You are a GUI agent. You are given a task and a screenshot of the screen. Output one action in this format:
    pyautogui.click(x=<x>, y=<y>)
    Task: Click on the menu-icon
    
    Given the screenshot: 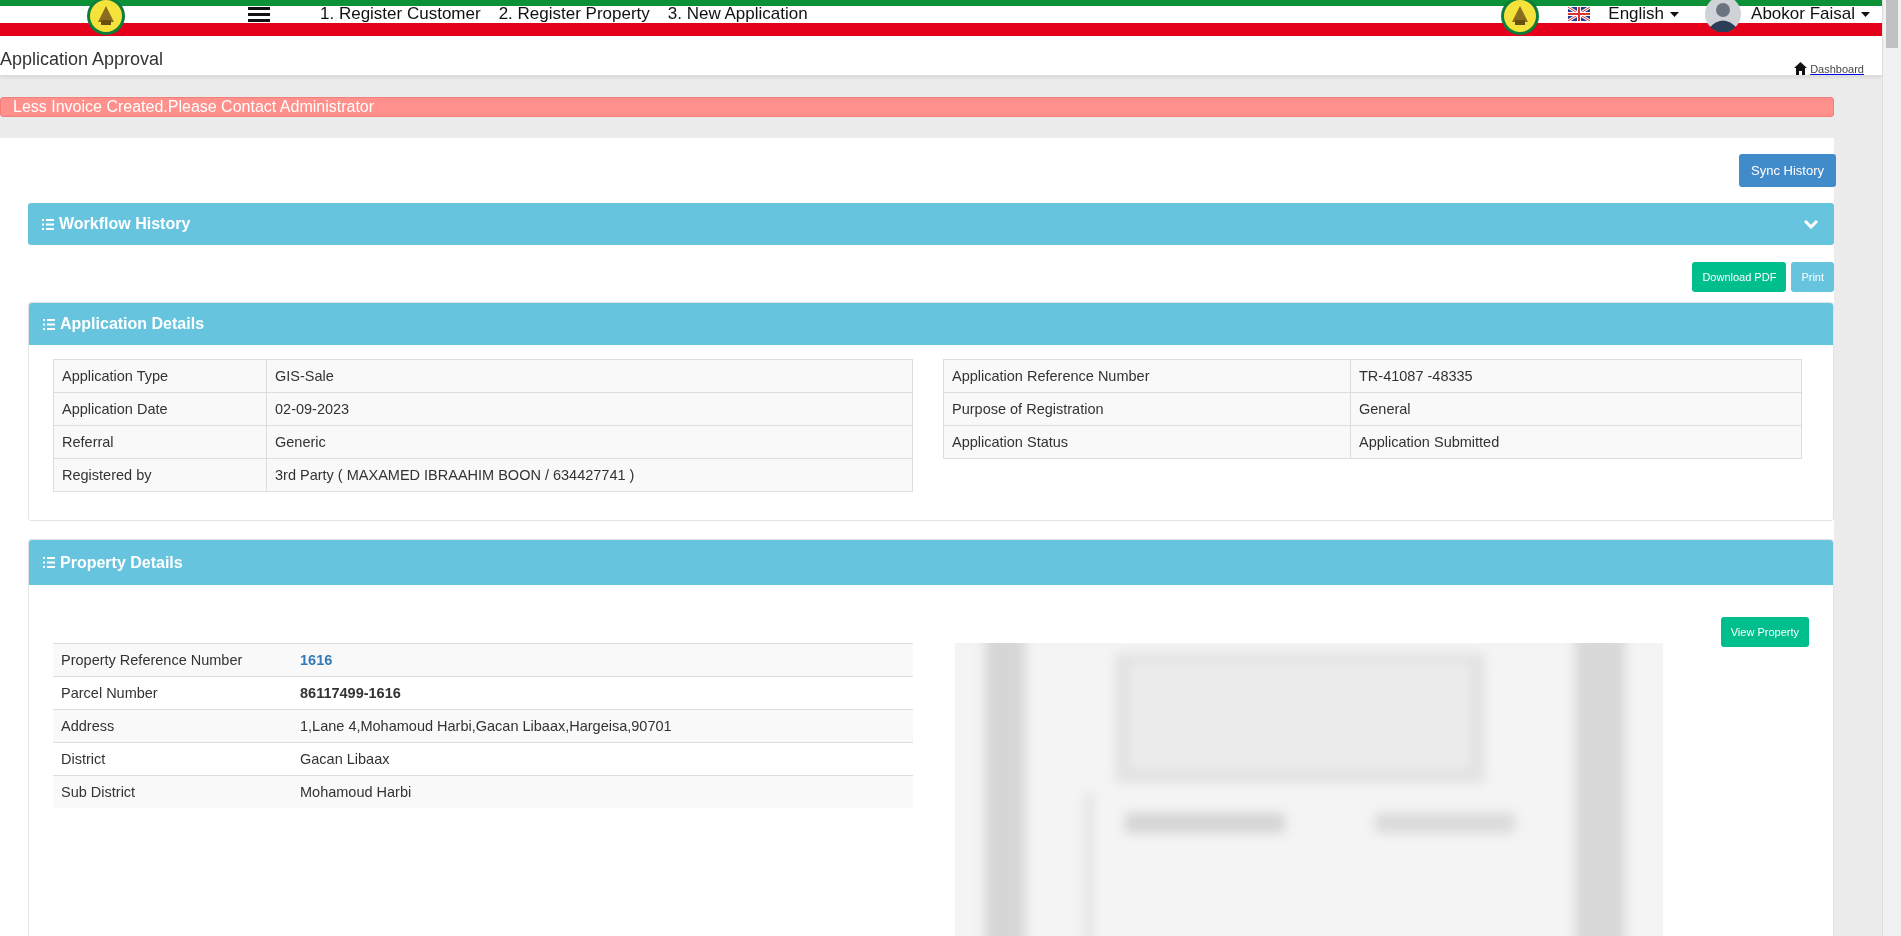 What is the action you would take?
    pyautogui.click(x=259, y=14)
    